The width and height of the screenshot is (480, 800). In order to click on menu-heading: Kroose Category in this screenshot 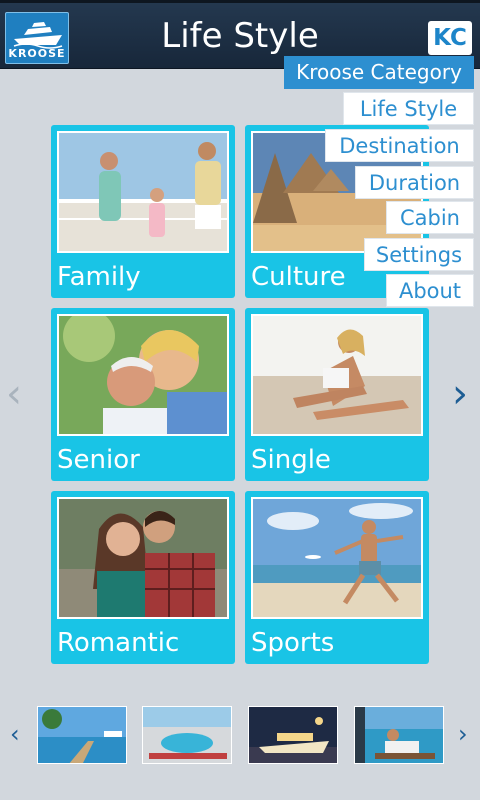, I will do `click(379, 72)`.